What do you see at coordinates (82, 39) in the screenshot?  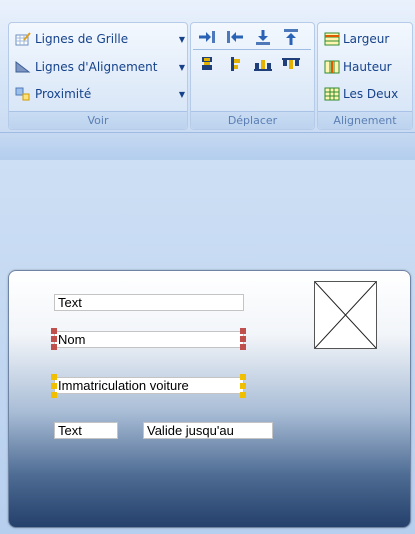 I see `grid-lines-label: Lignes de Grille` at bounding box center [82, 39].